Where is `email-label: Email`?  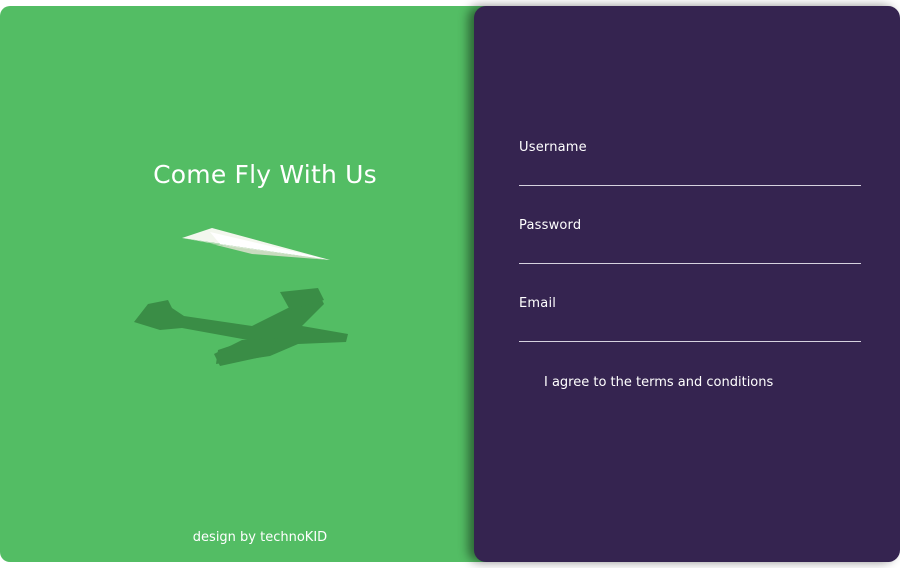 email-label: Email is located at coordinates (538, 303).